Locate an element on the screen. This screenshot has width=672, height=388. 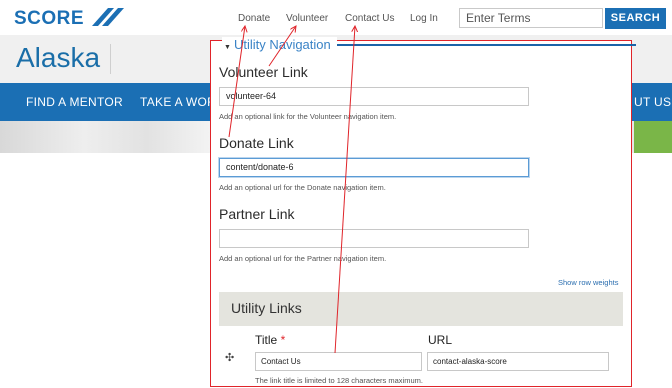
donate-link-input: content/donate-6 is located at coordinates (374, 167).